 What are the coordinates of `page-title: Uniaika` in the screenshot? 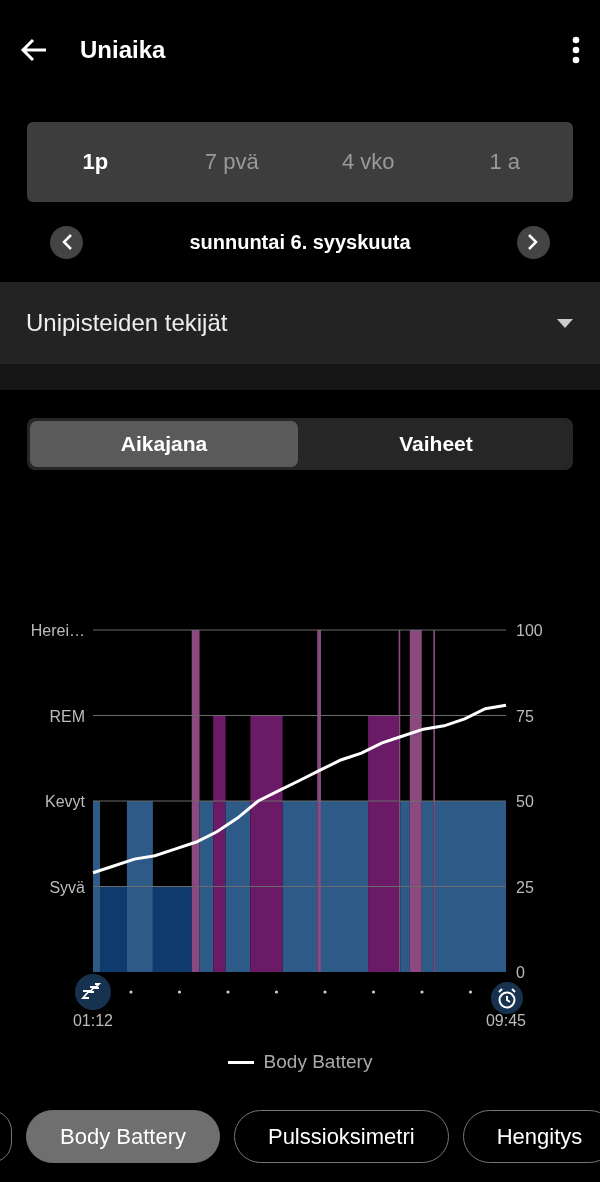 It's located at (123, 50).